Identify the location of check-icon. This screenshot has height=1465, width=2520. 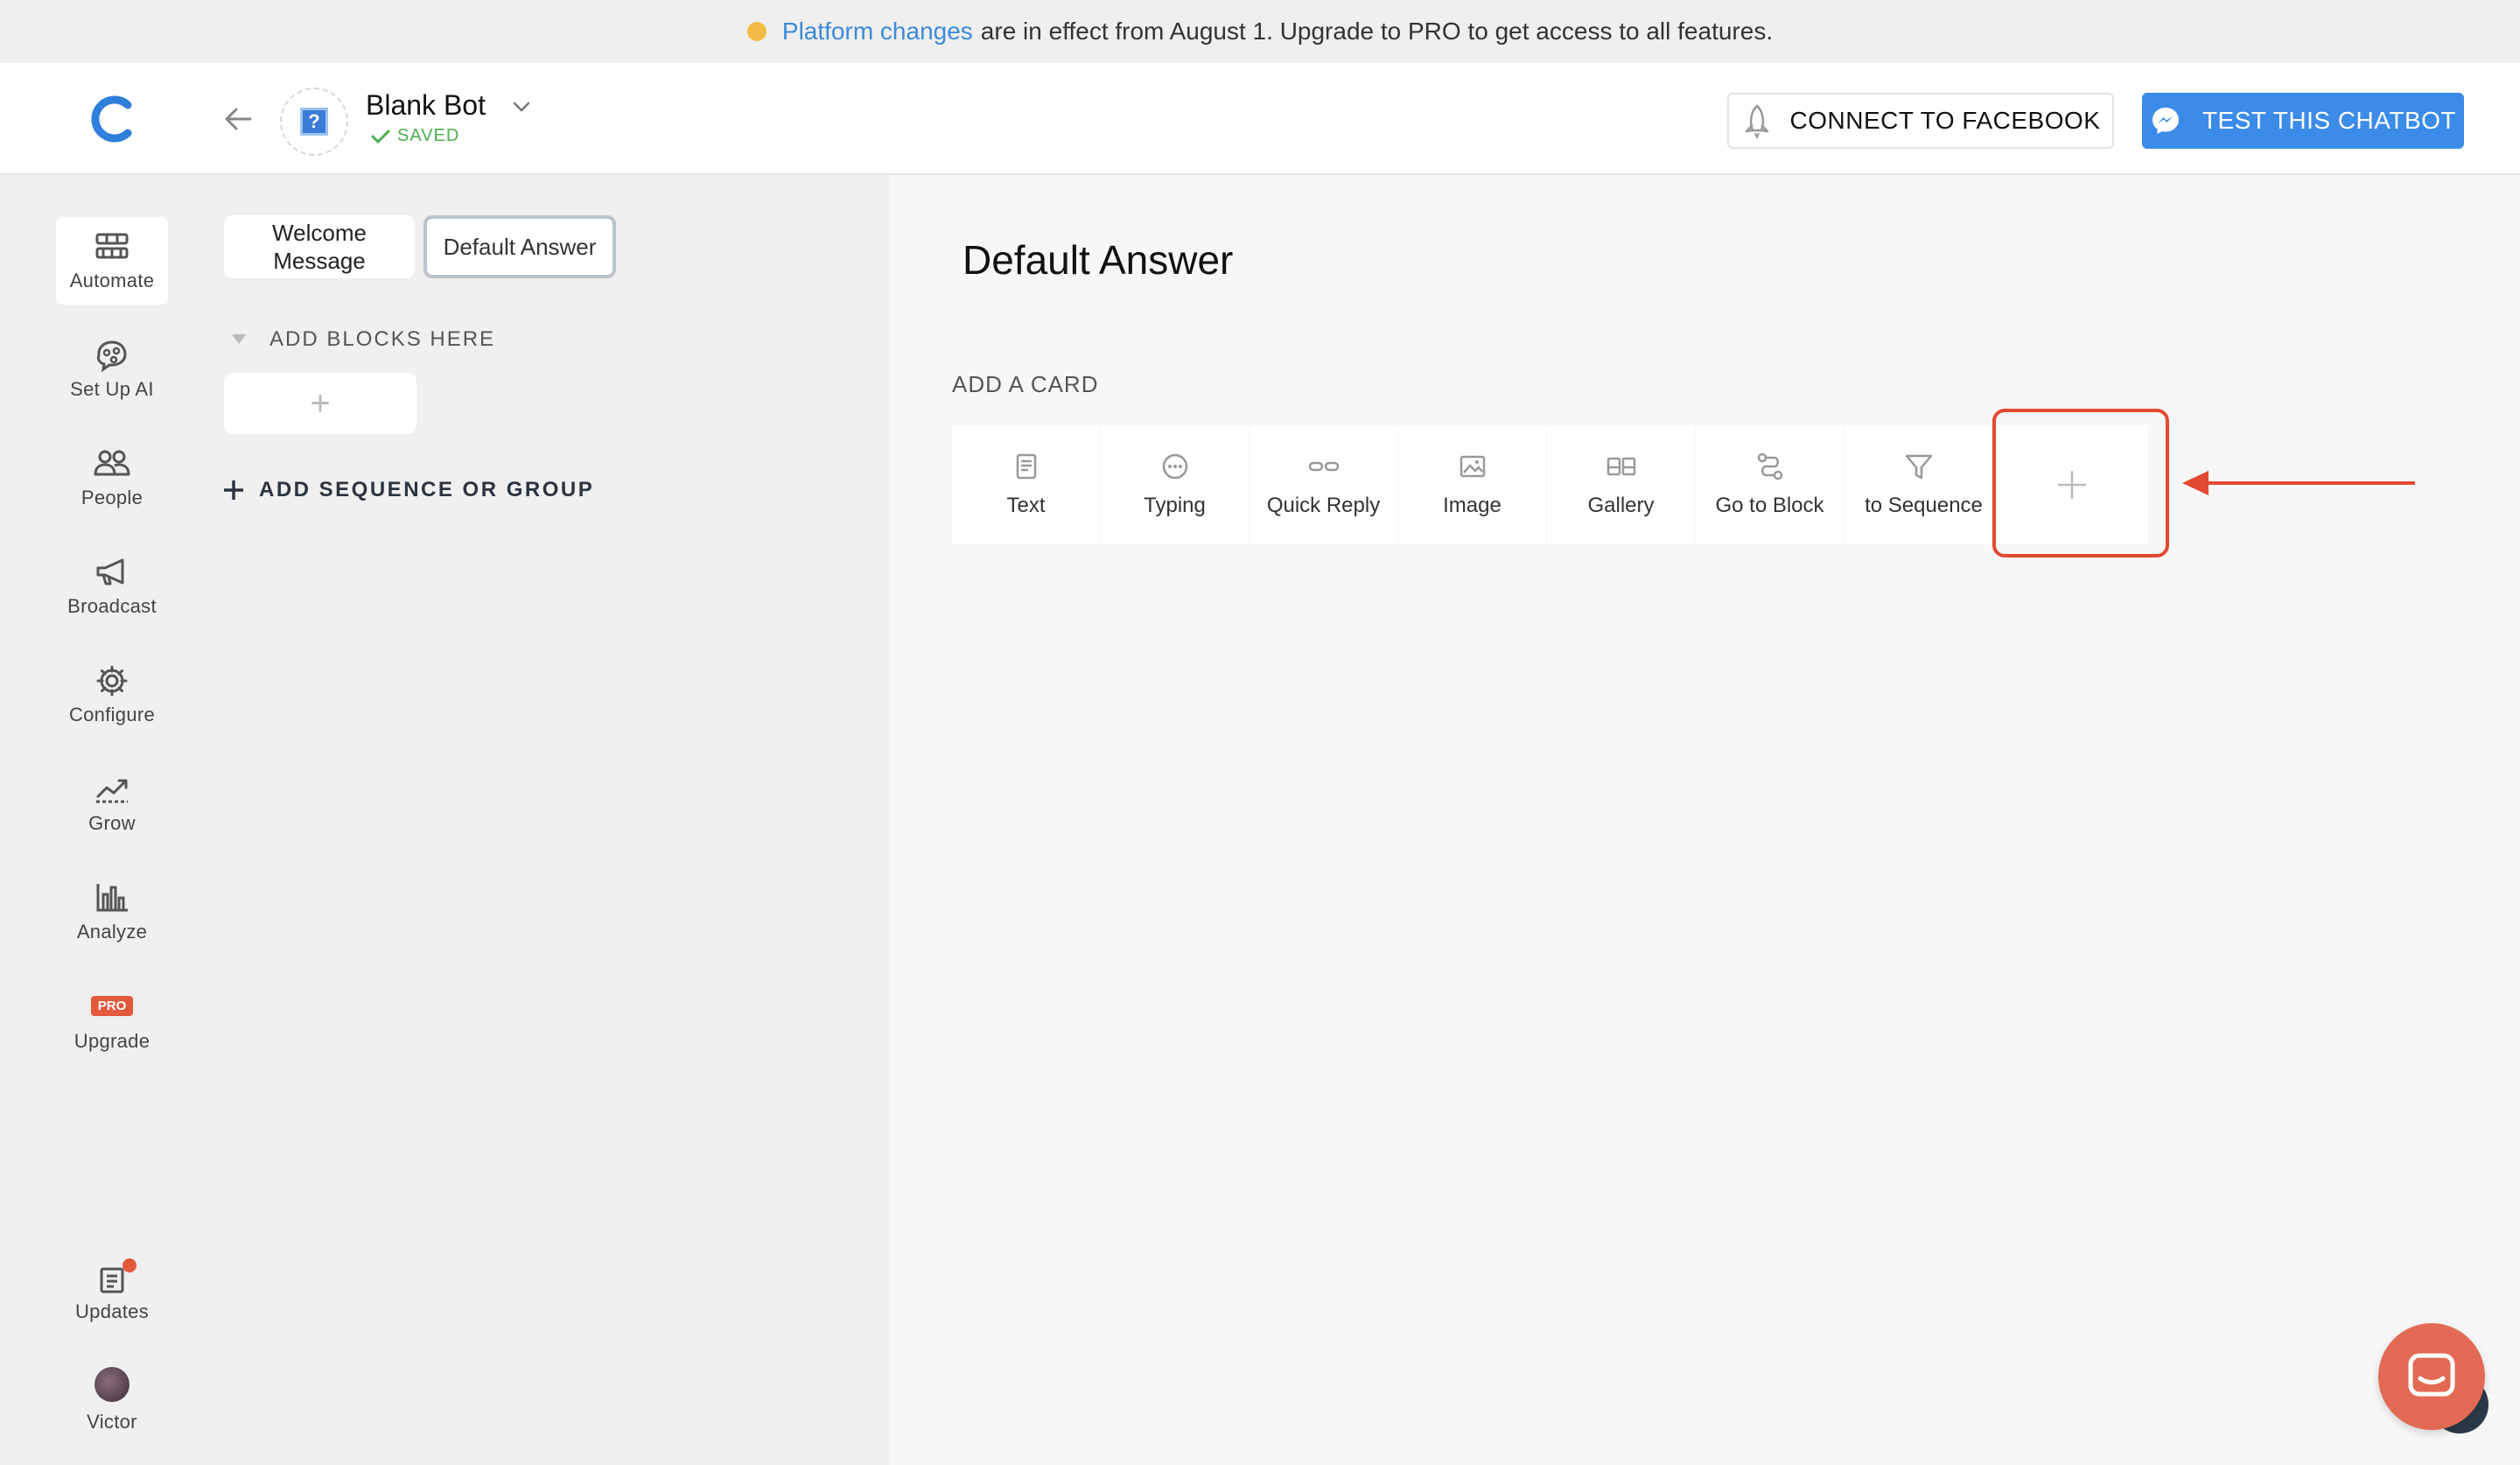
(380, 137).